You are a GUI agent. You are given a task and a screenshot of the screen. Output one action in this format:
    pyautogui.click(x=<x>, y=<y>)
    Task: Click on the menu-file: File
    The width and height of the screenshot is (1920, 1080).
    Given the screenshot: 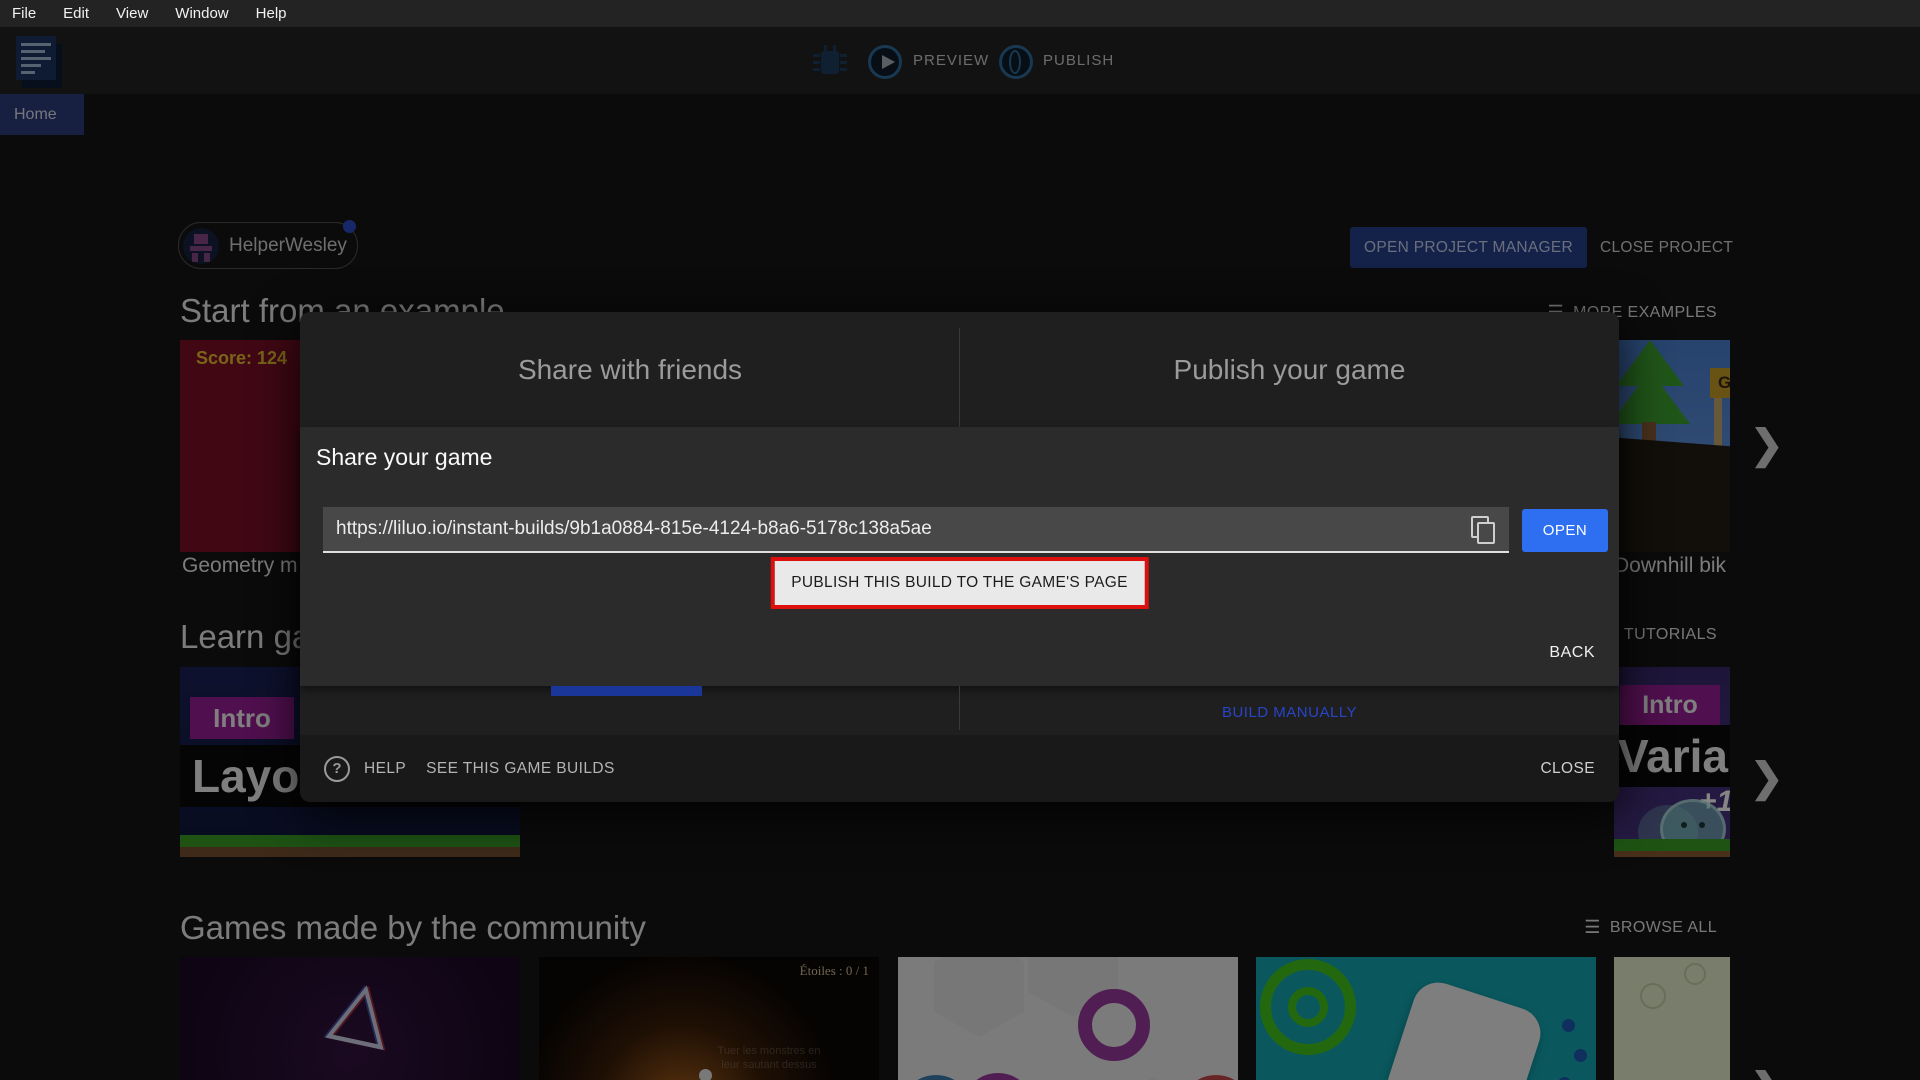 What is the action you would take?
    pyautogui.click(x=24, y=13)
    